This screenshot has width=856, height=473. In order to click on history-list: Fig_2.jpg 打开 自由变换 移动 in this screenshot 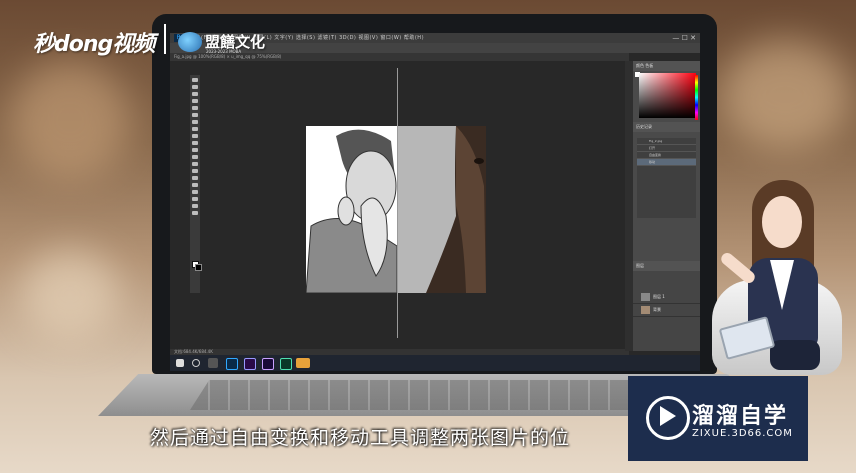, I will do `click(666, 178)`.